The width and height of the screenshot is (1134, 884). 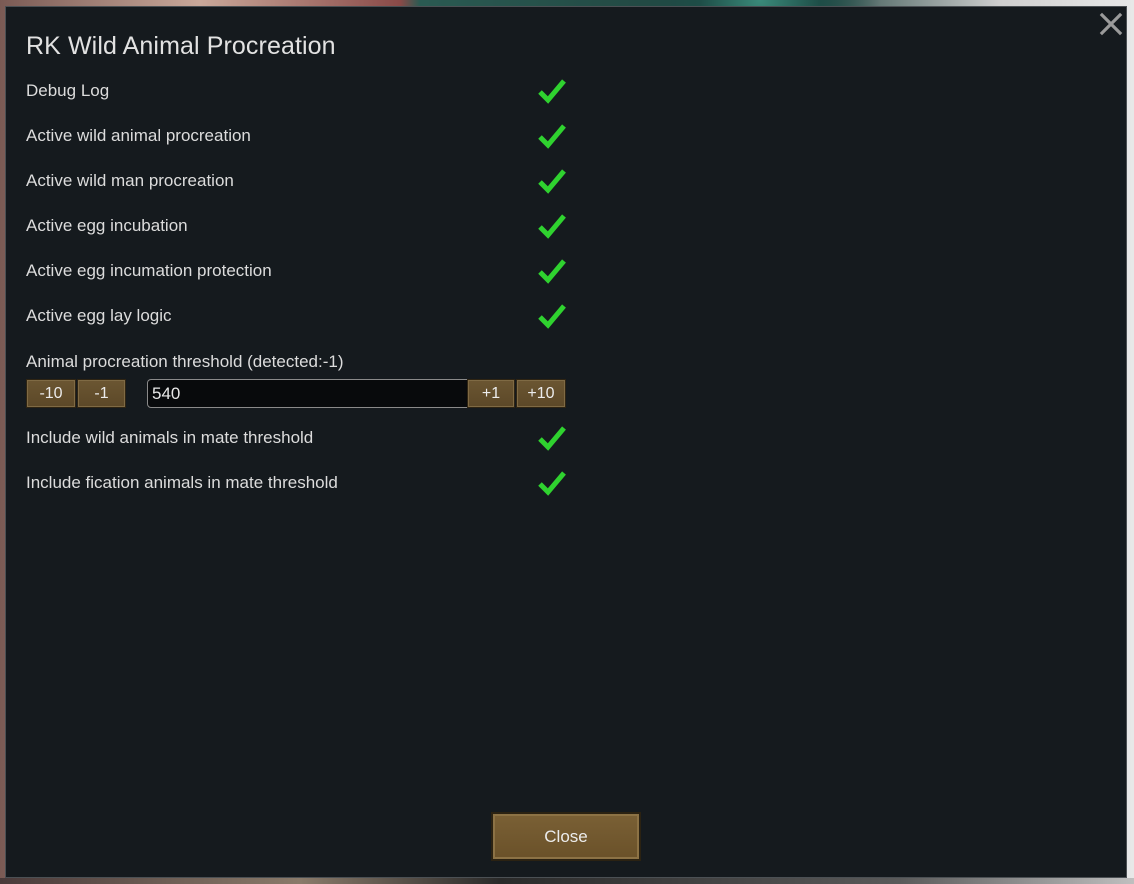 I want to click on setting-label: Active wild animal procreation, so click(x=138, y=135).